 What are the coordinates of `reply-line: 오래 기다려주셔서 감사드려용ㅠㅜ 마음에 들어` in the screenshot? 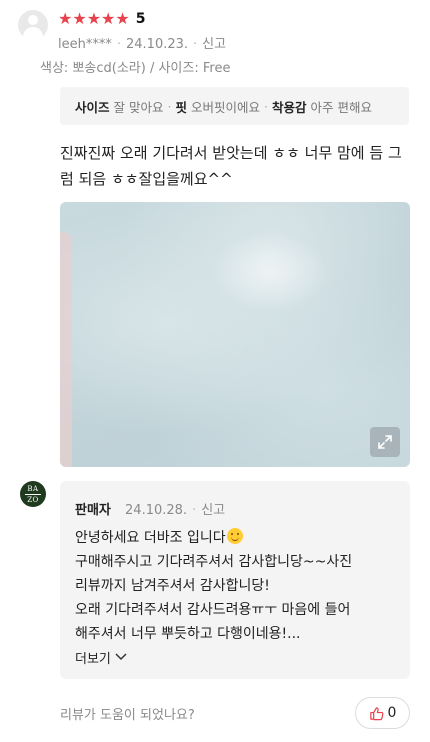 It's located at (213, 610).